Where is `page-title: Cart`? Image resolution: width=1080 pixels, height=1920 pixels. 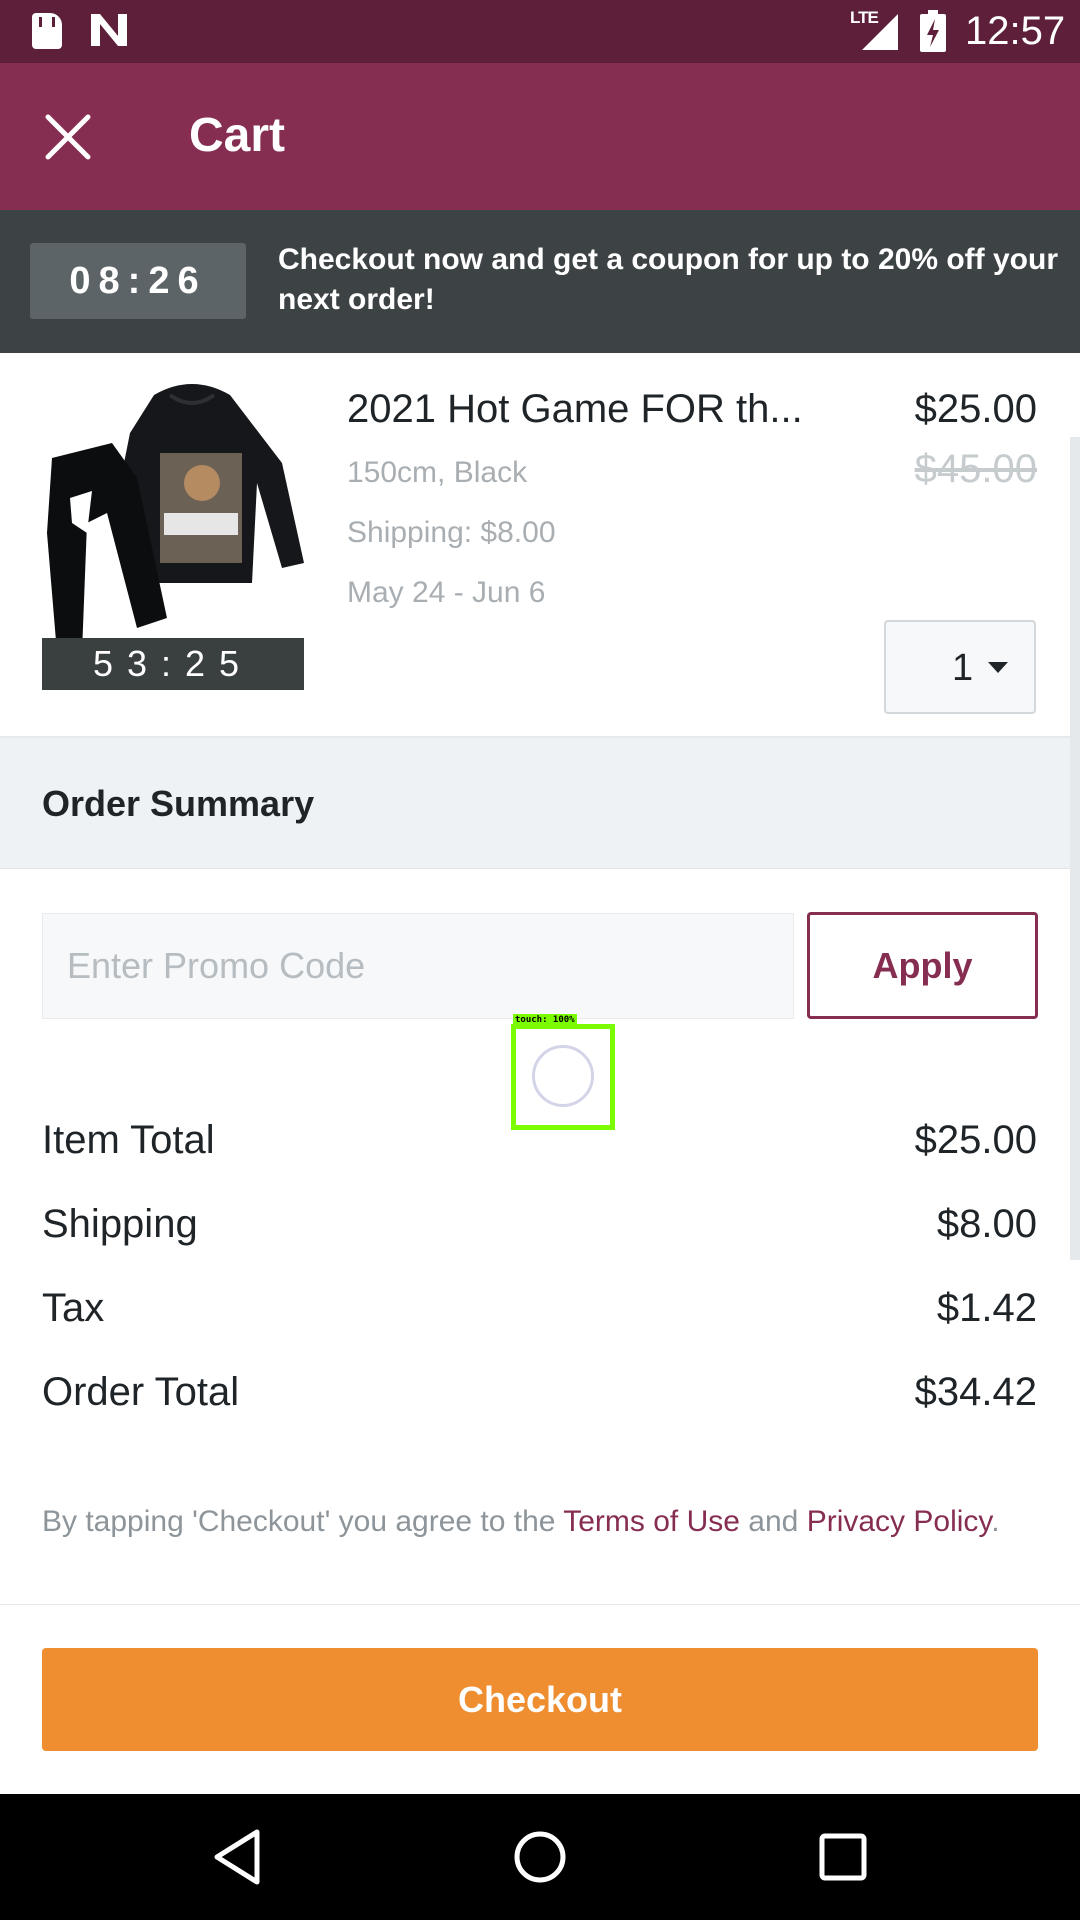 page-title: Cart is located at coordinates (237, 135).